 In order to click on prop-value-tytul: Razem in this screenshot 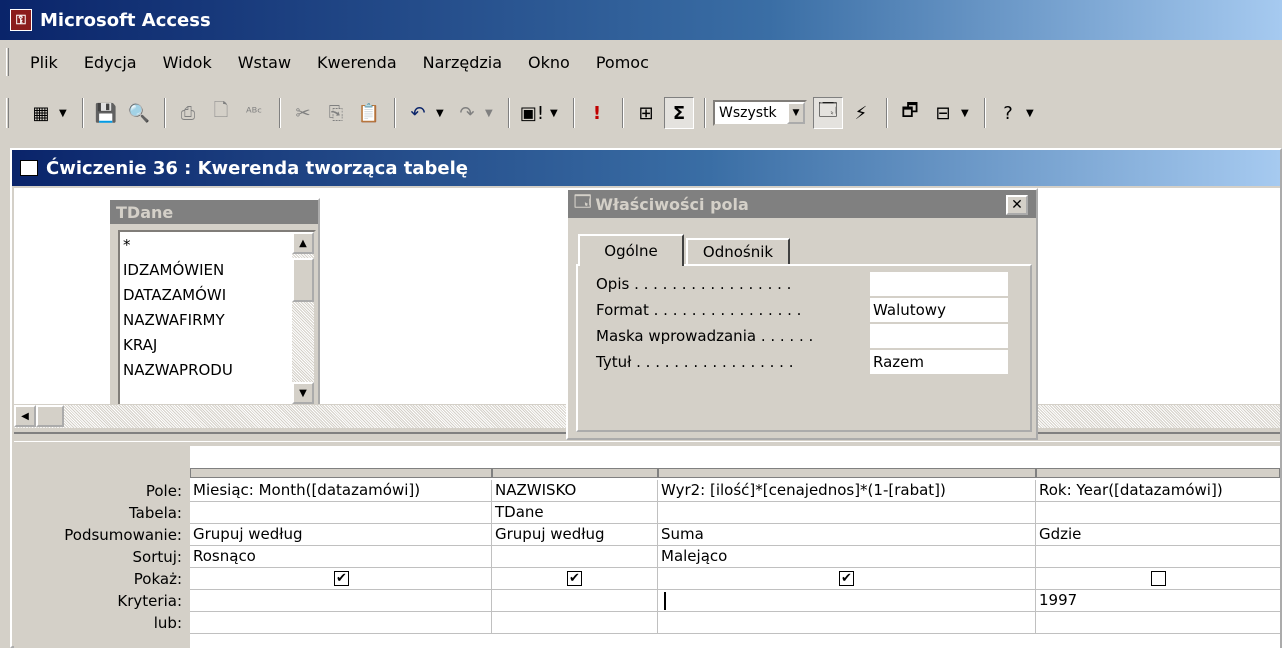, I will do `click(939, 362)`.